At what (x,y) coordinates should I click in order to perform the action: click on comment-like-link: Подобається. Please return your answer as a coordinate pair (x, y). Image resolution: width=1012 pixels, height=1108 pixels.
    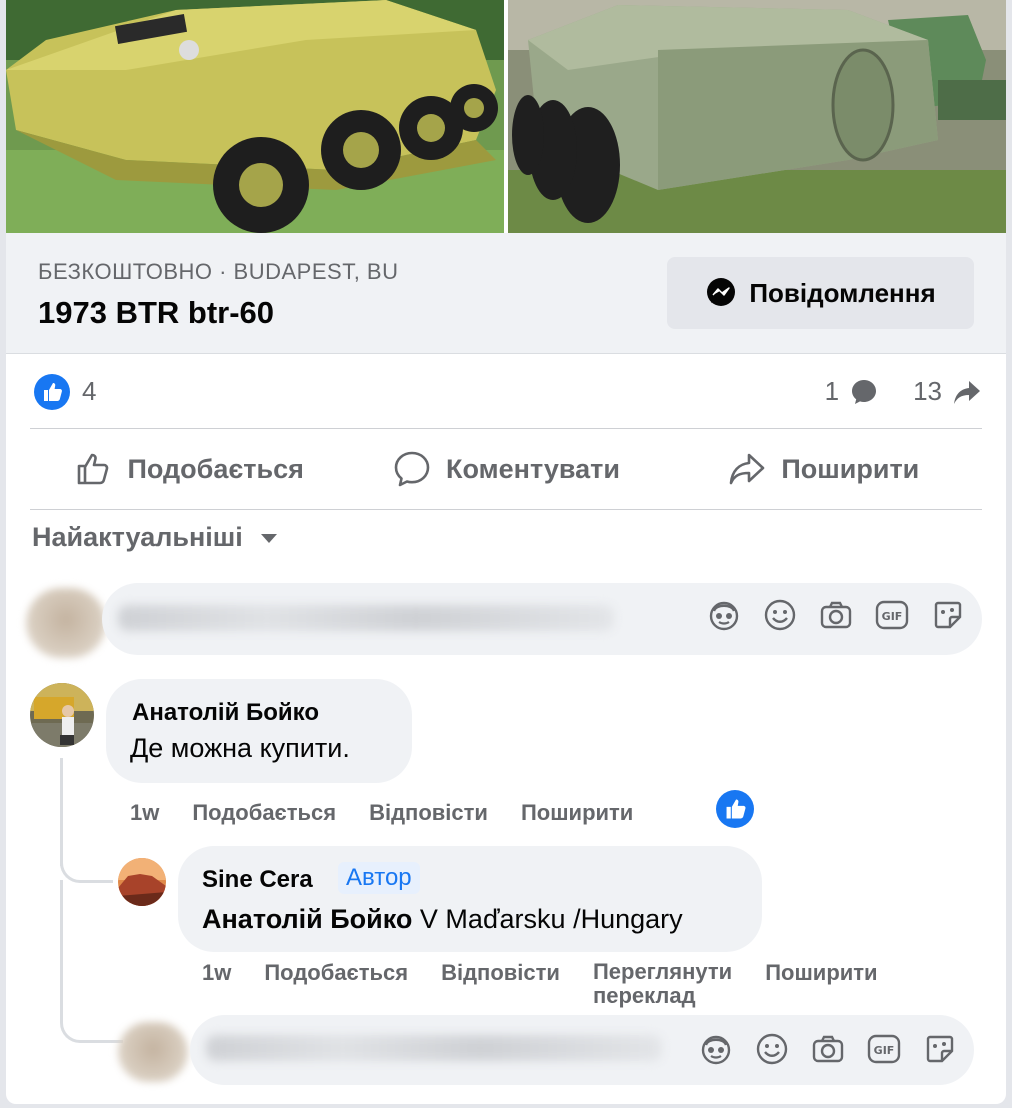
    Looking at the image, I should click on (264, 813).